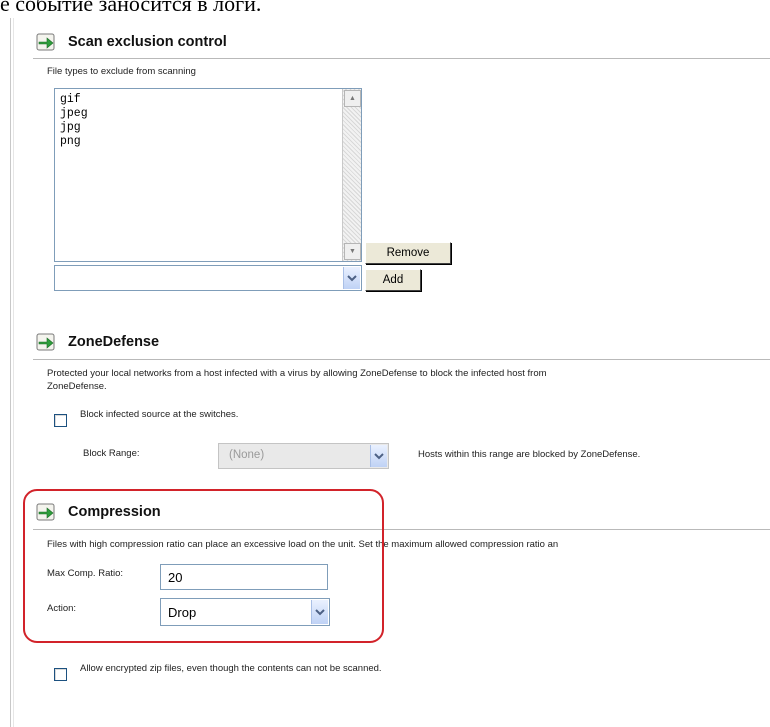 The image size is (770, 727). What do you see at coordinates (303, 456) in the screenshot?
I see `block-range-select: (None)` at bounding box center [303, 456].